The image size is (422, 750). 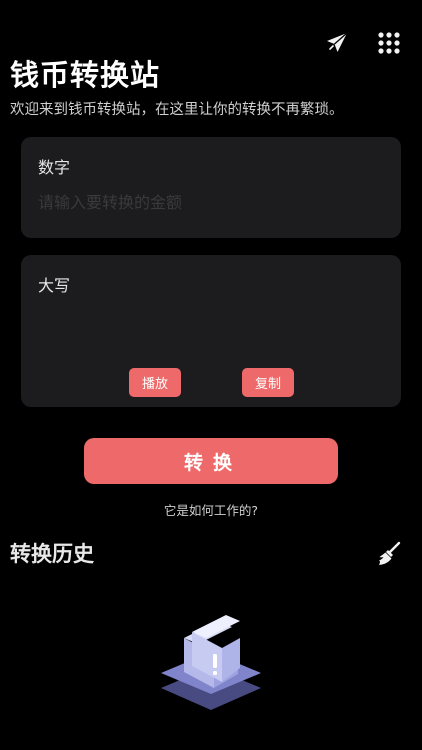 What do you see at coordinates (54, 167) in the screenshot?
I see `number-label: 数字` at bounding box center [54, 167].